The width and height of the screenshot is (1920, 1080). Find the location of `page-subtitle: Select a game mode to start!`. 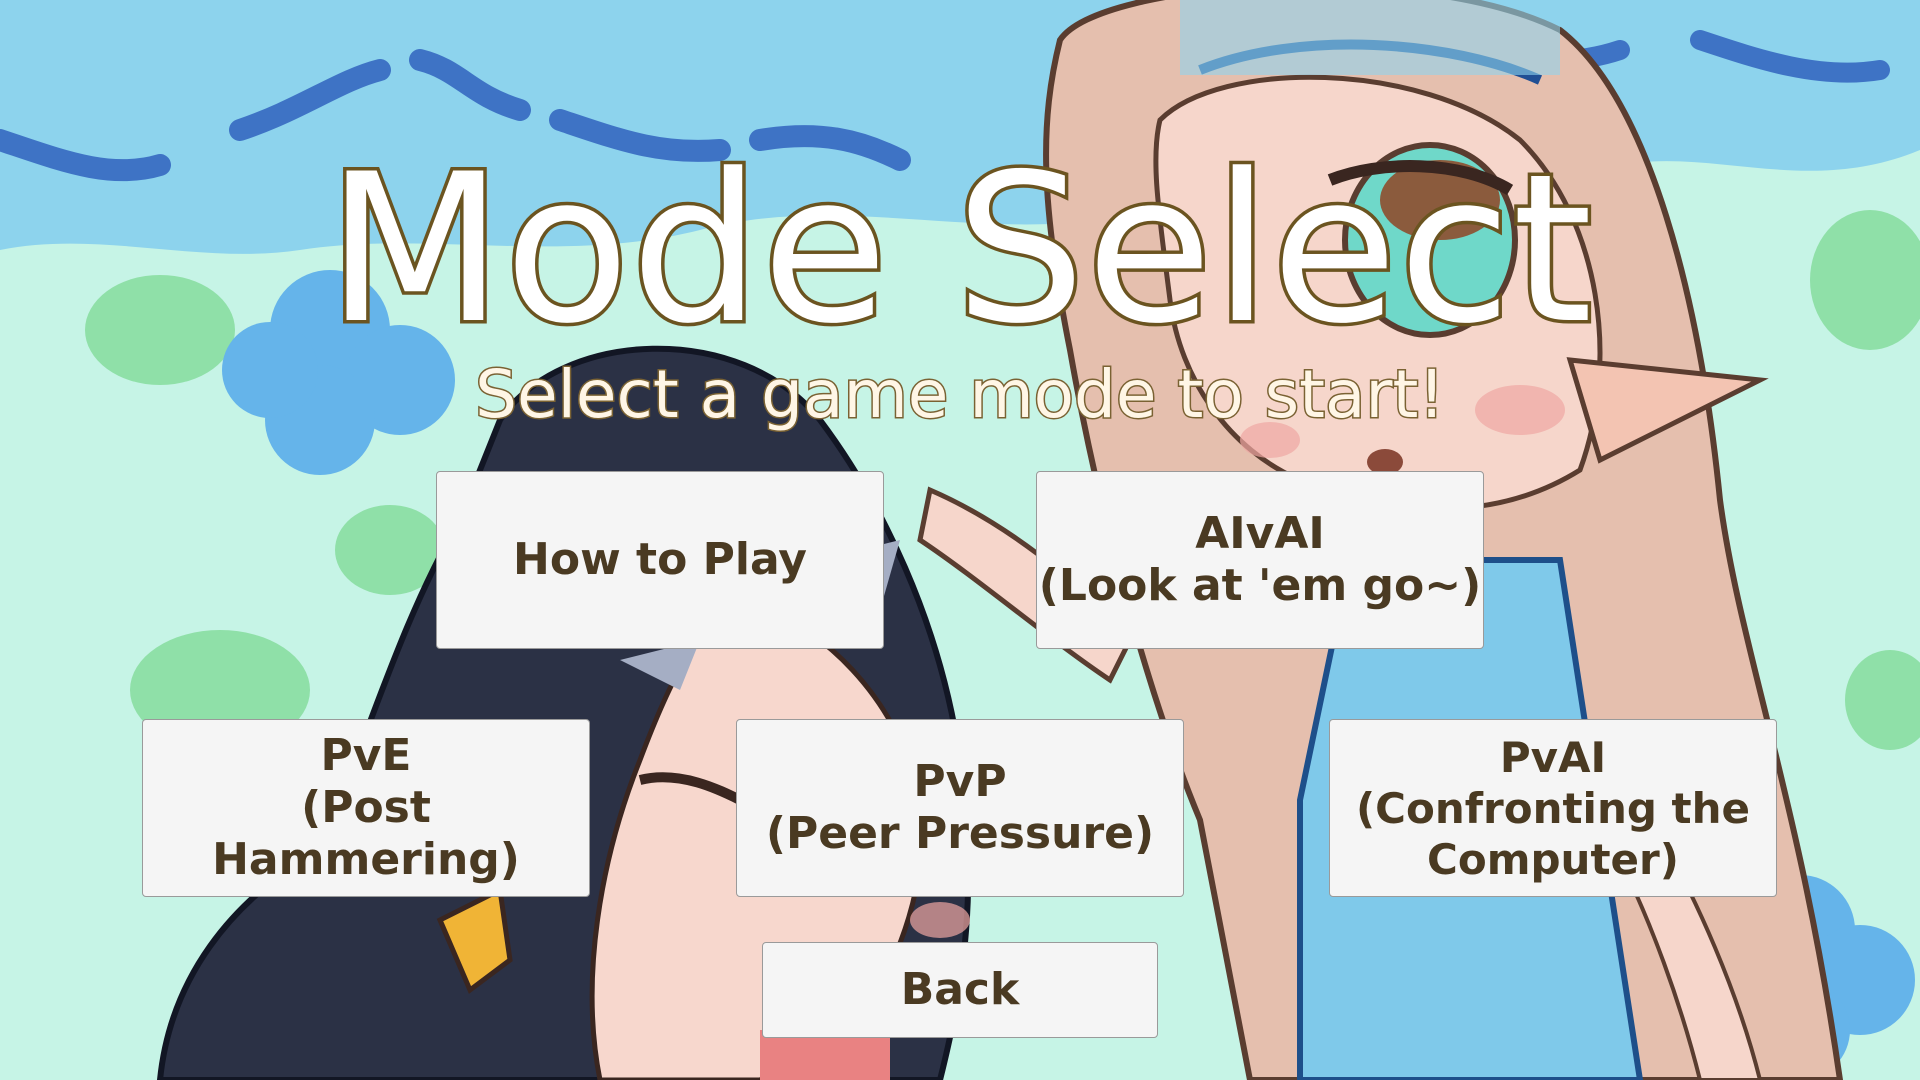

page-subtitle: Select a game mode to start! is located at coordinates (960, 395).